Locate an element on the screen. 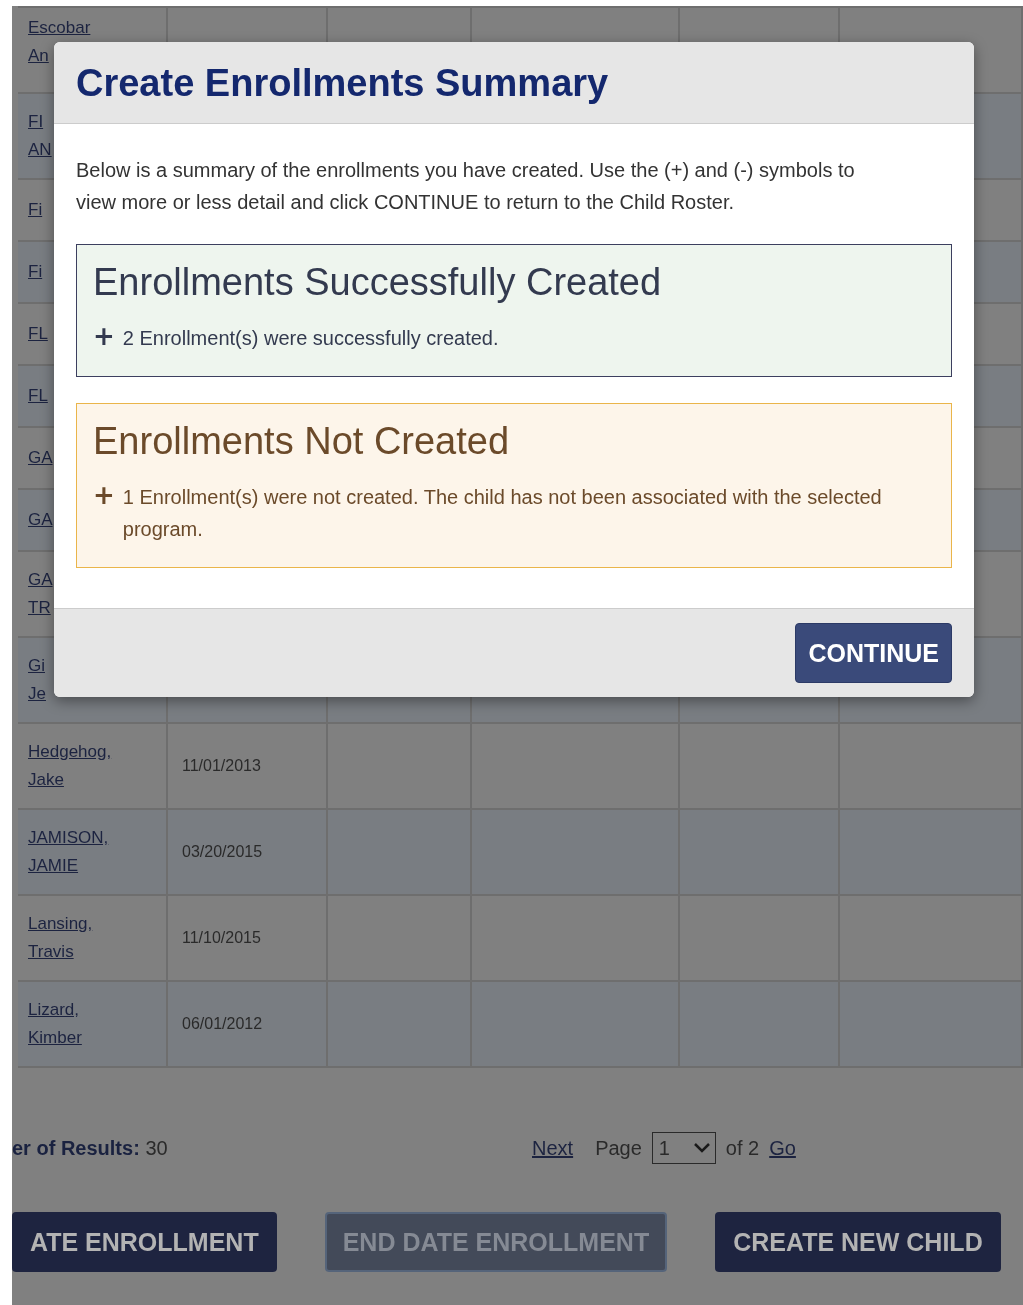 Image resolution: width=1023 pixels, height=1305 pixels. action-button: CREATE NEW CHILD is located at coordinates (858, 1242).